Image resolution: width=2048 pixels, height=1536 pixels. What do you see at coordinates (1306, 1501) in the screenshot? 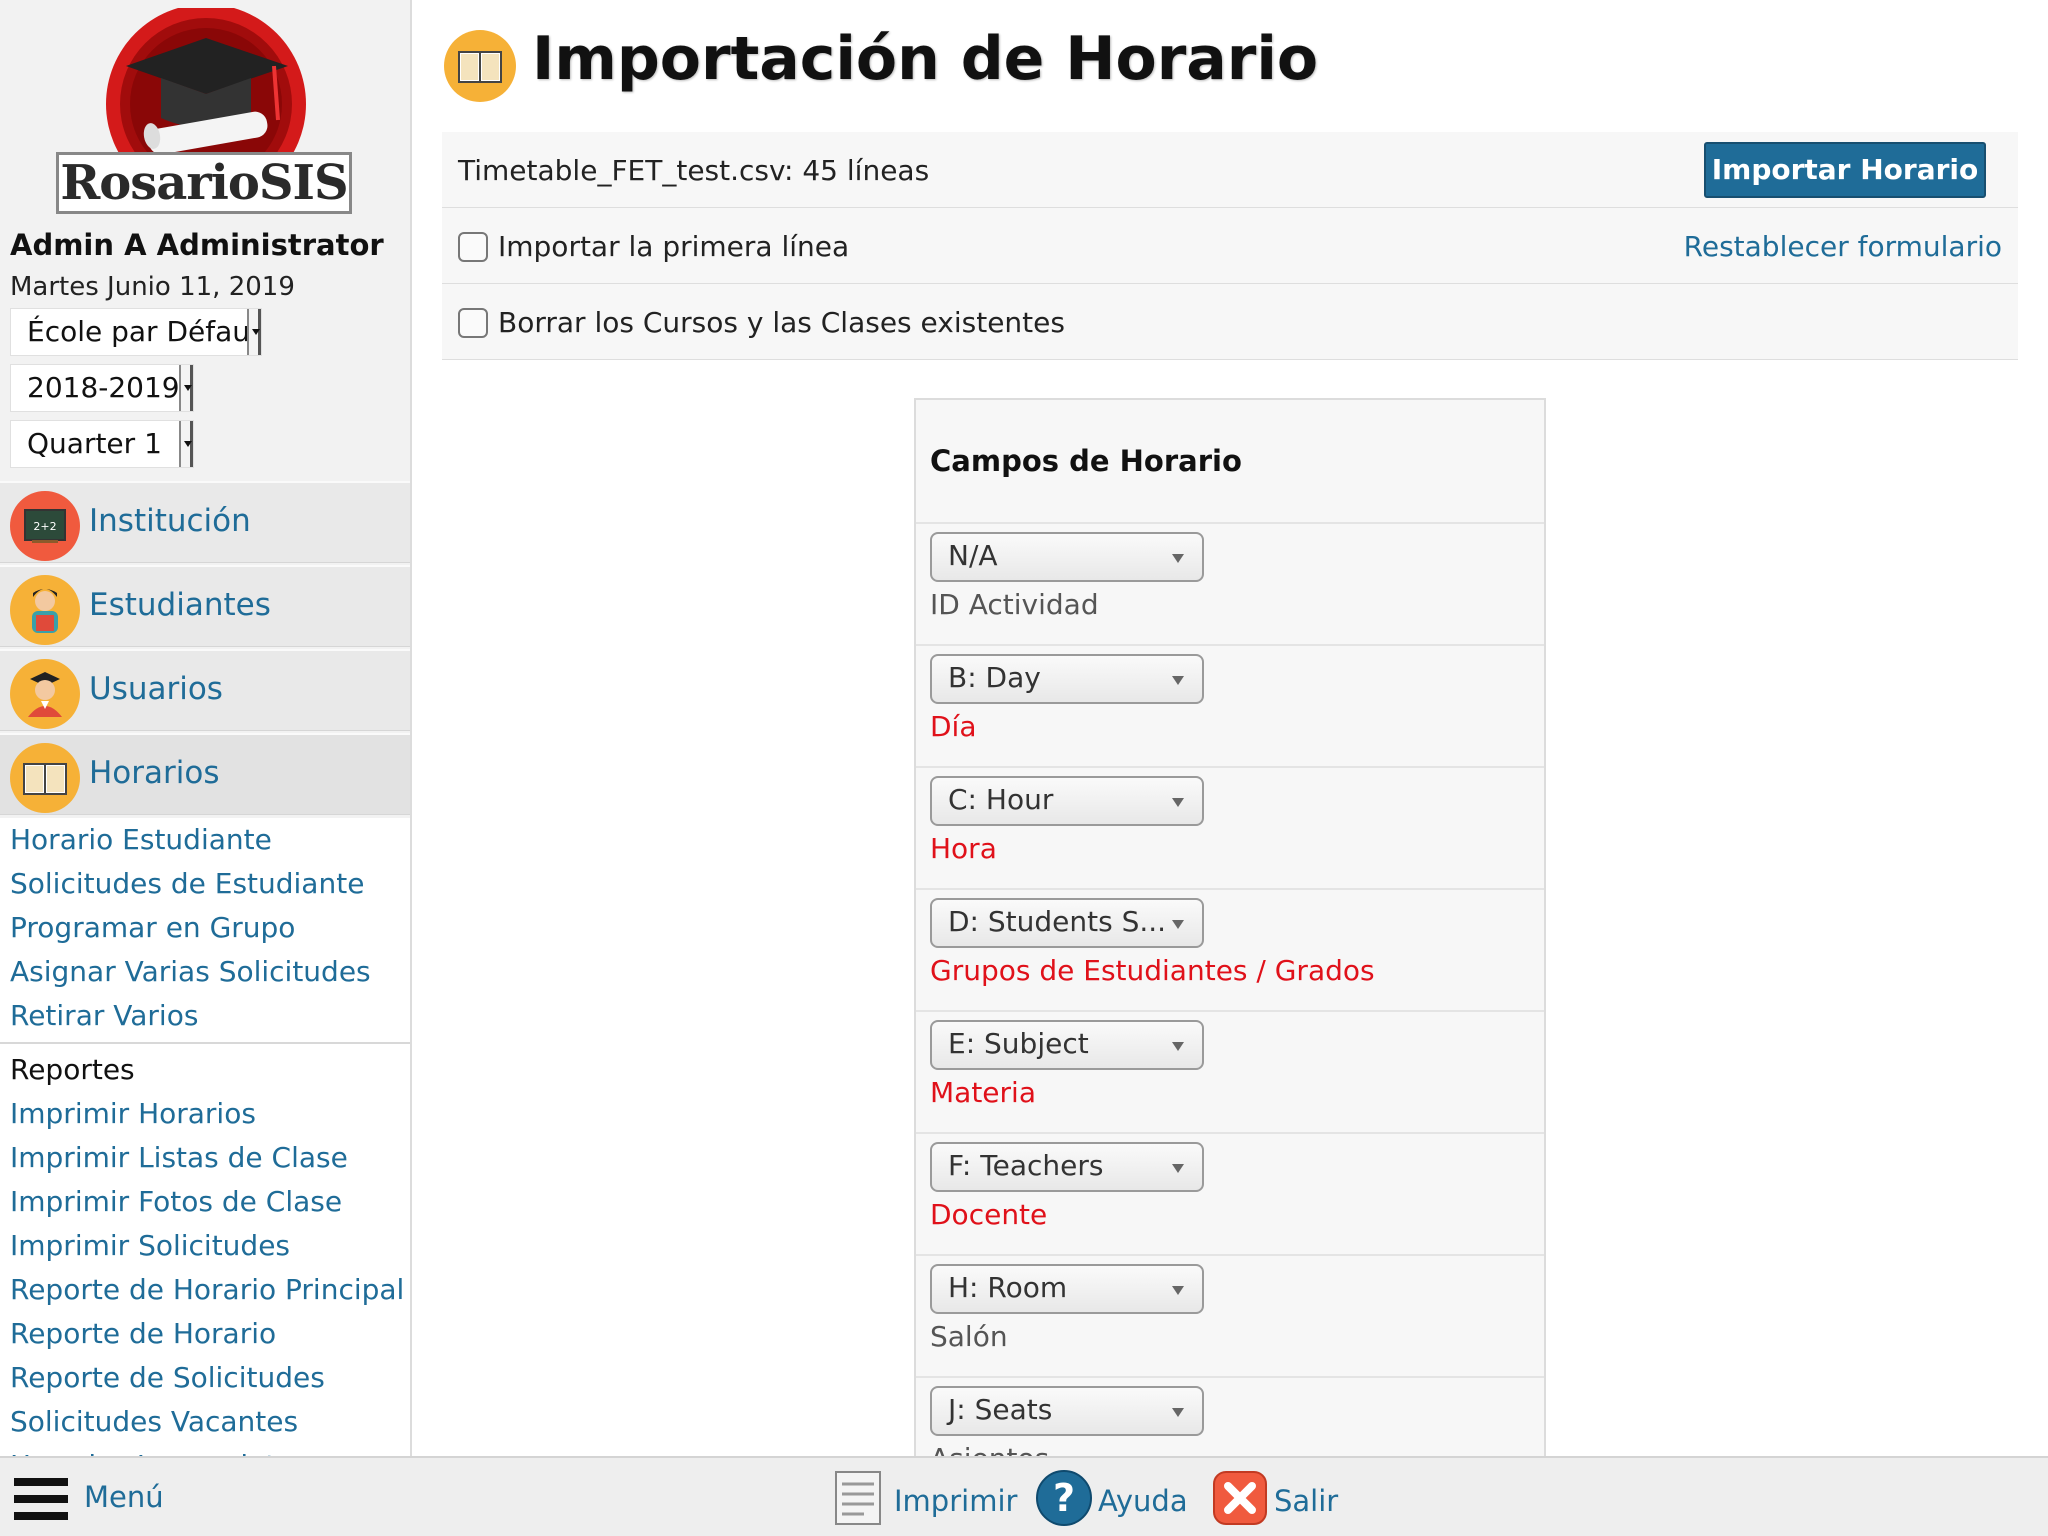
I see `logout-label: Salir` at bounding box center [1306, 1501].